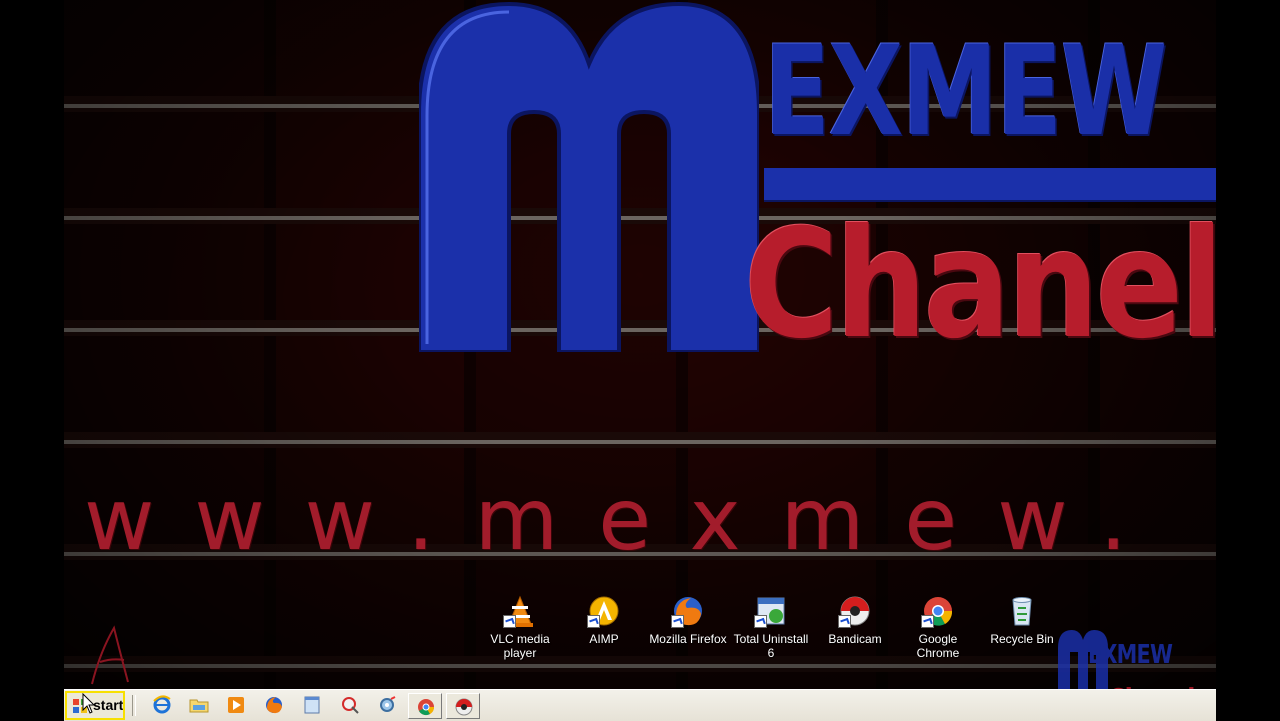  What do you see at coordinates (855, 639) in the screenshot?
I see `desktop-icon-label: Bandicam` at bounding box center [855, 639].